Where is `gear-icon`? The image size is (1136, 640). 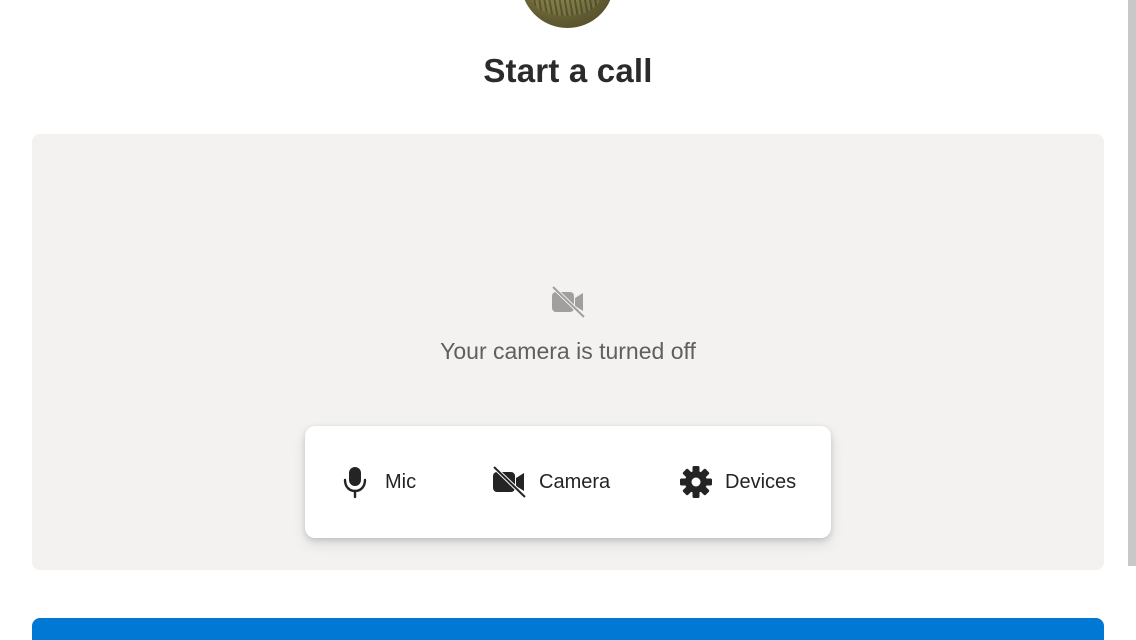
gear-icon is located at coordinates (696, 482).